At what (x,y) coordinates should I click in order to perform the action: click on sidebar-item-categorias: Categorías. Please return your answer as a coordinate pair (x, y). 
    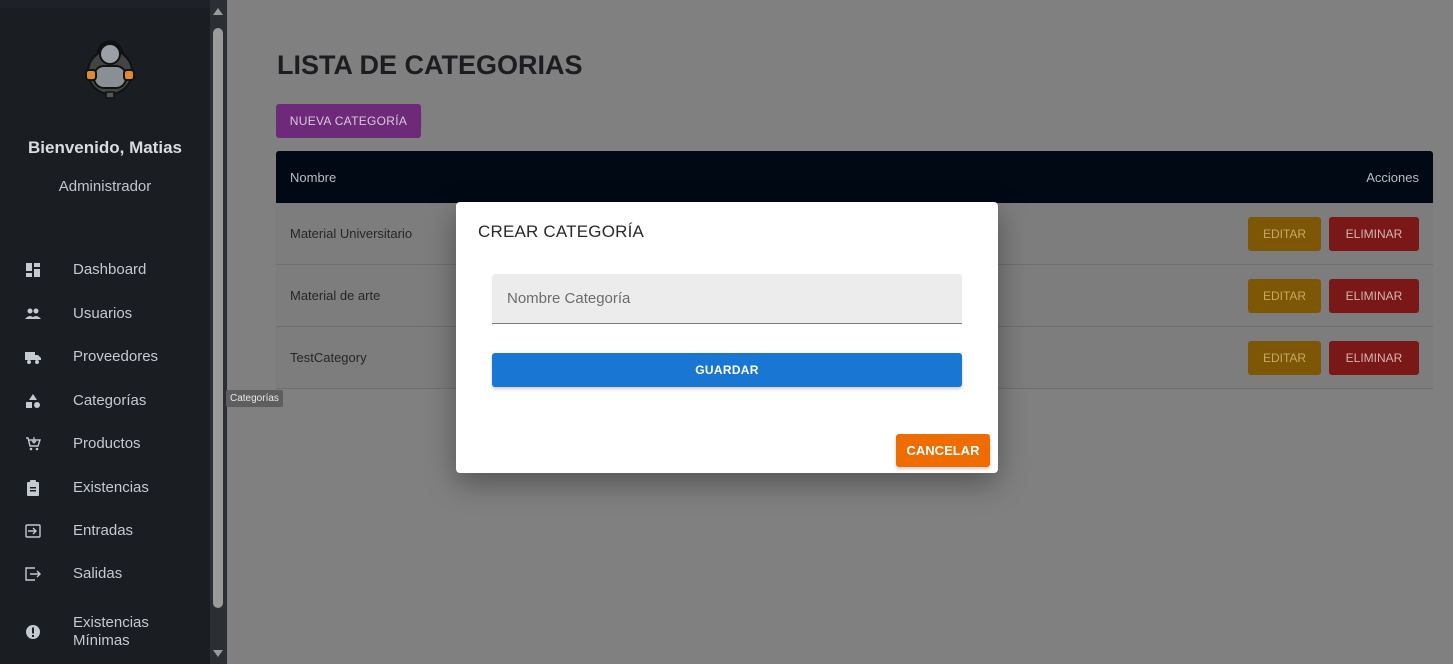
    Looking at the image, I should click on (105, 401).